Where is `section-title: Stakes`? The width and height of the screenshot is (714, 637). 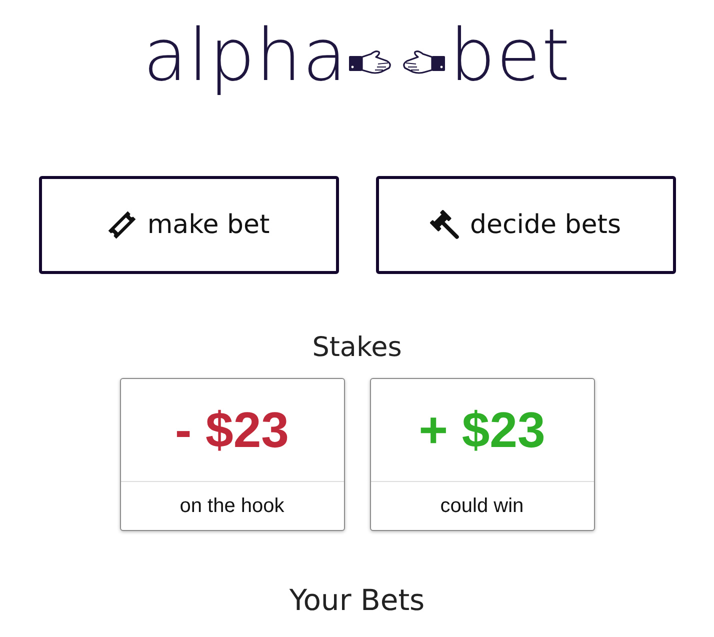 section-title: Stakes is located at coordinates (357, 348).